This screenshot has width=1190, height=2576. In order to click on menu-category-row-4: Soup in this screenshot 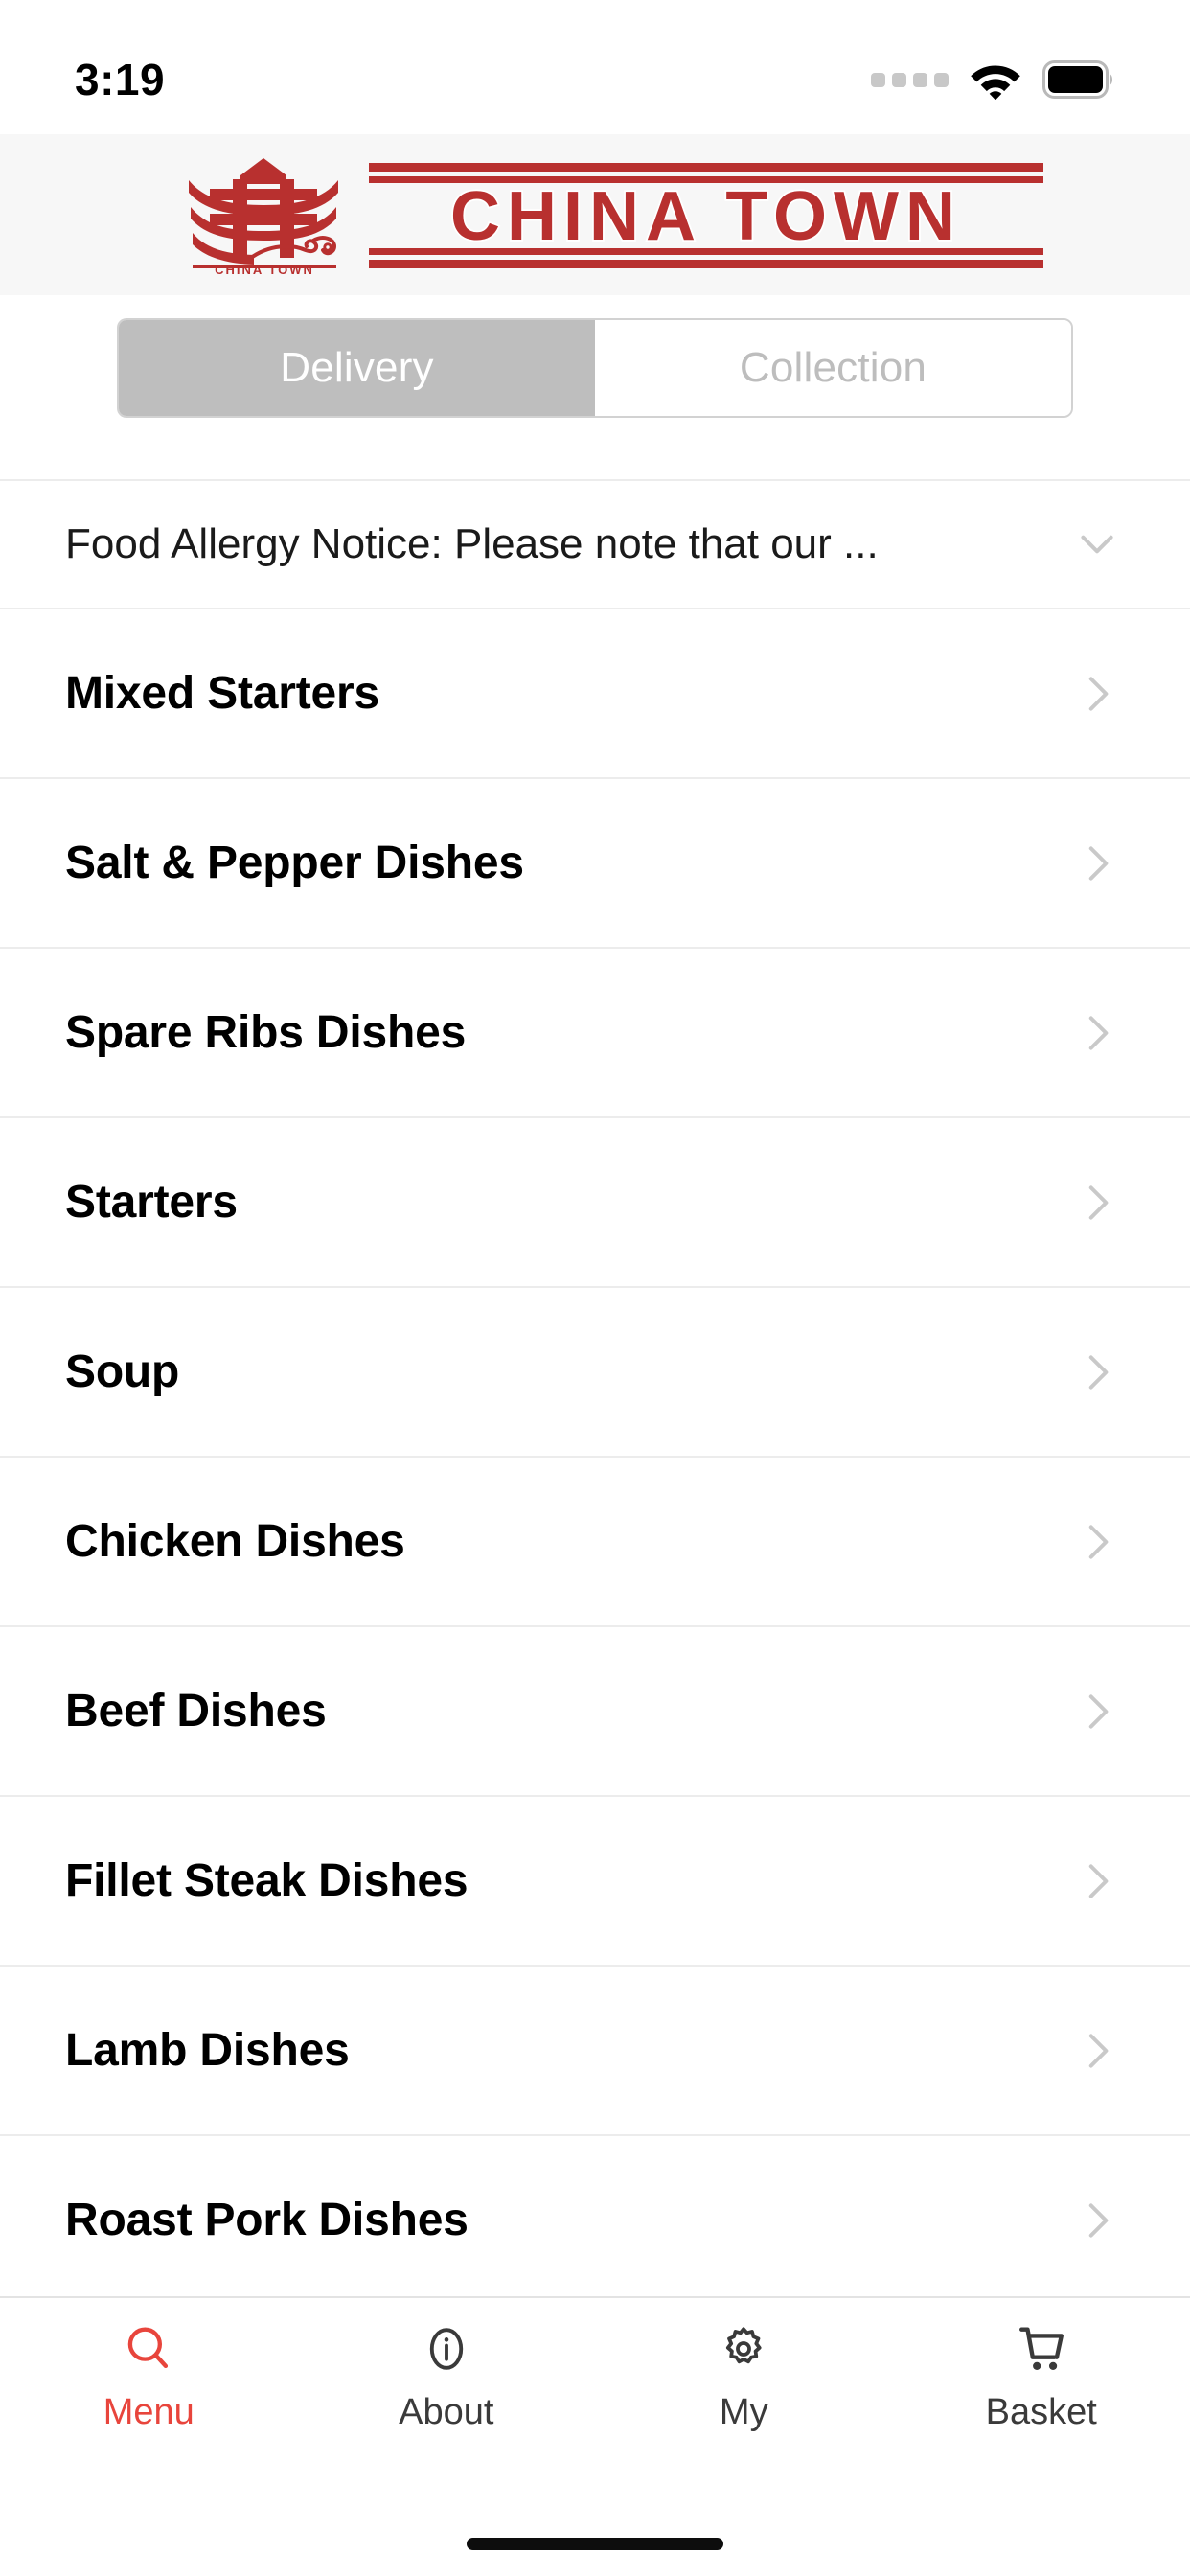, I will do `click(595, 1371)`.